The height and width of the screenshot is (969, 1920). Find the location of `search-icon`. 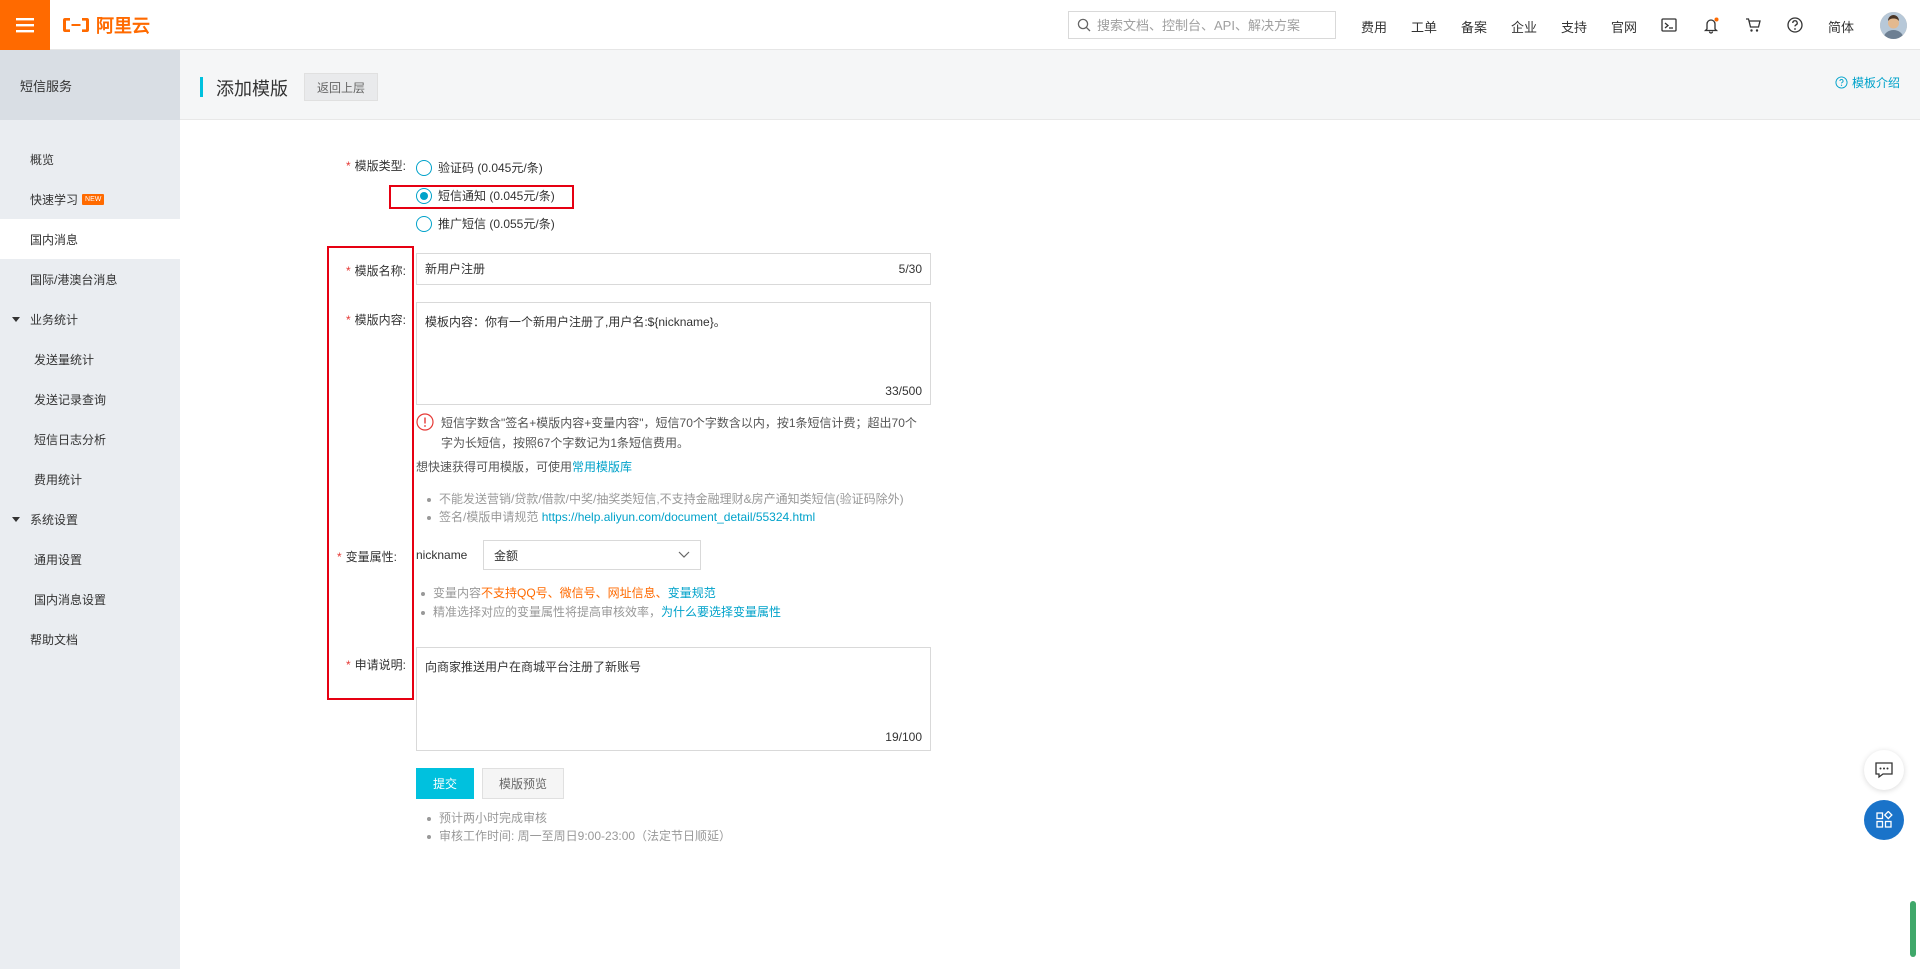

search-icon is located at coordinates (1084, 25).